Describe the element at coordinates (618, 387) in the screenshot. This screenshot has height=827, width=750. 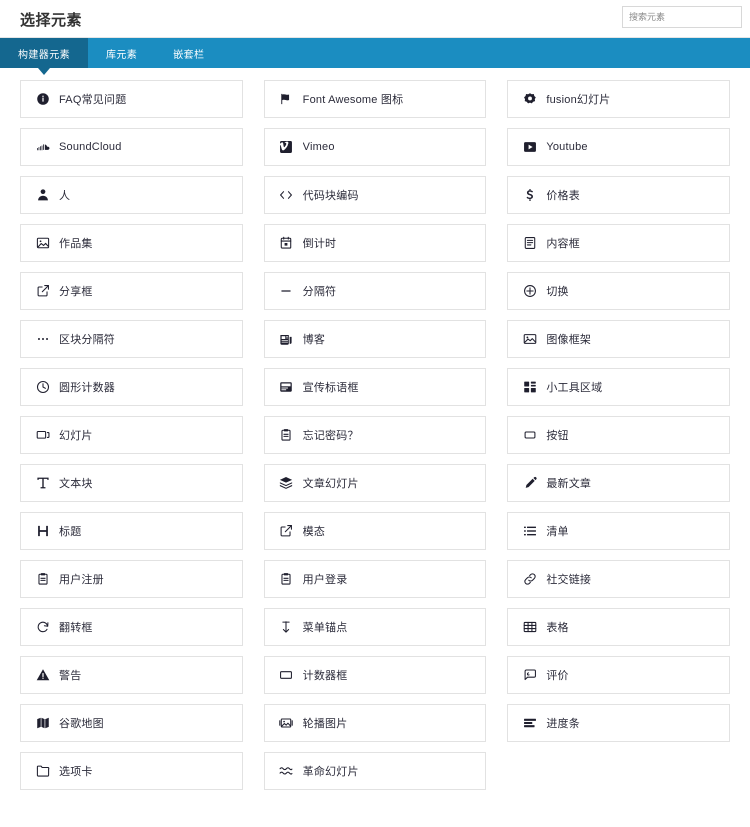
I see `element-card: 小工具区域` at that location.